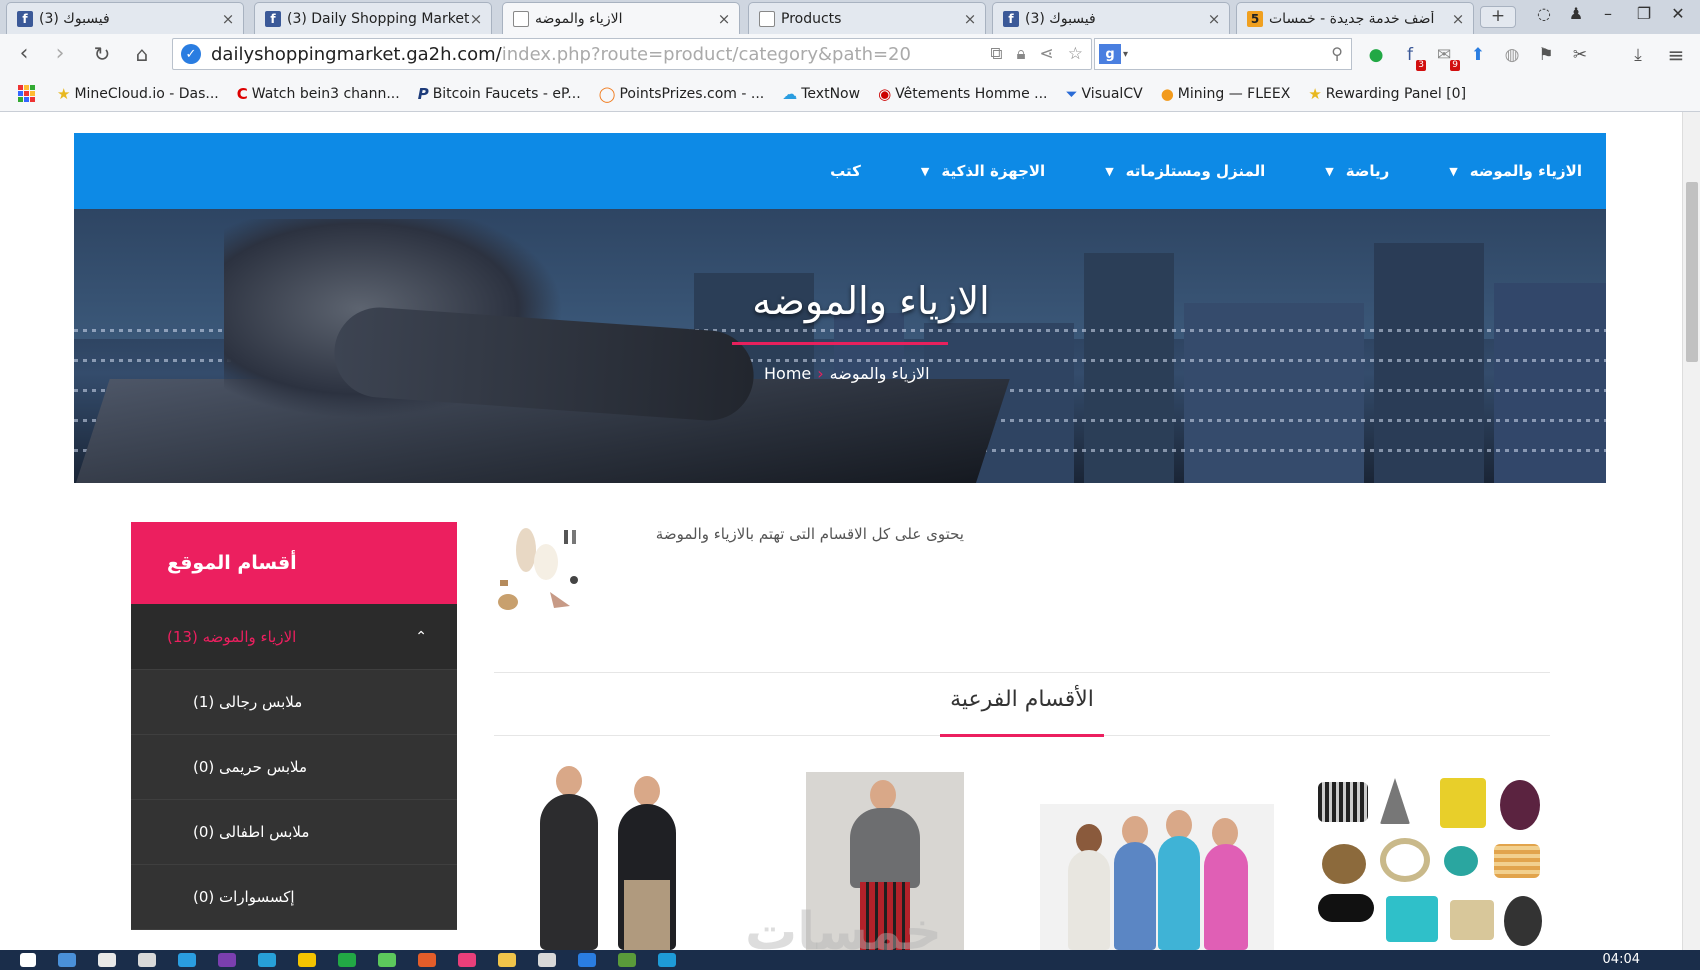 The width and height of the screenshot is (1700, 970). I want to click on tab-facebook-1: f فيسبوك (3) ×, so click(125, 18).